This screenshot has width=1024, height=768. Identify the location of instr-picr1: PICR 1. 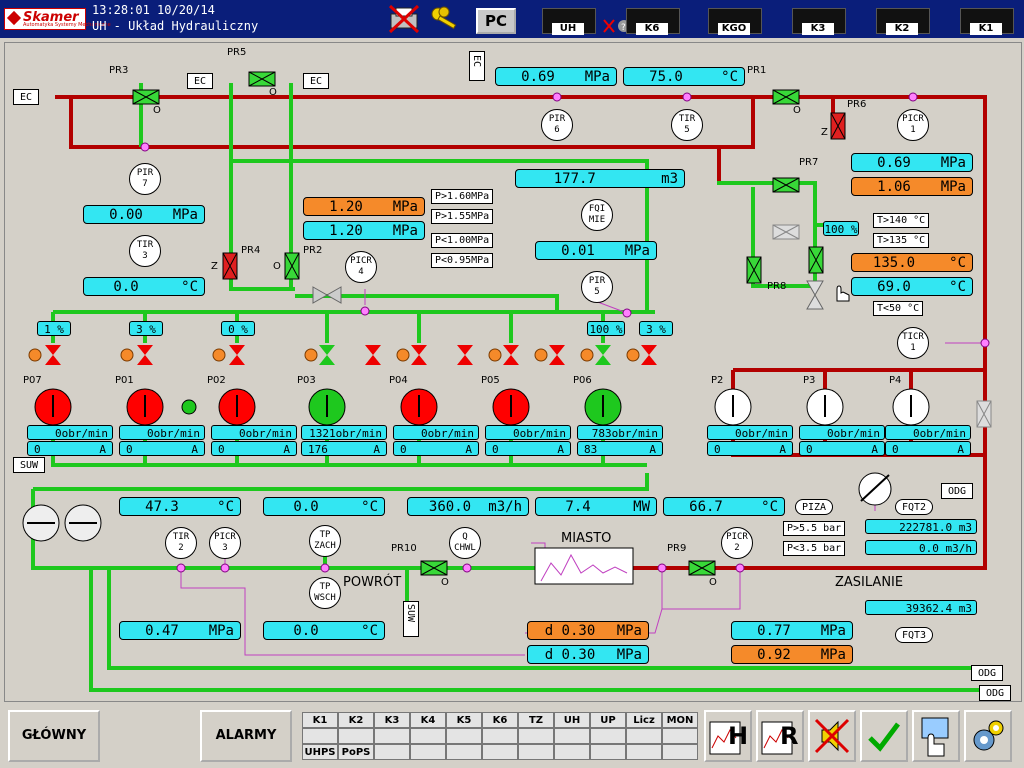
(913, 125).